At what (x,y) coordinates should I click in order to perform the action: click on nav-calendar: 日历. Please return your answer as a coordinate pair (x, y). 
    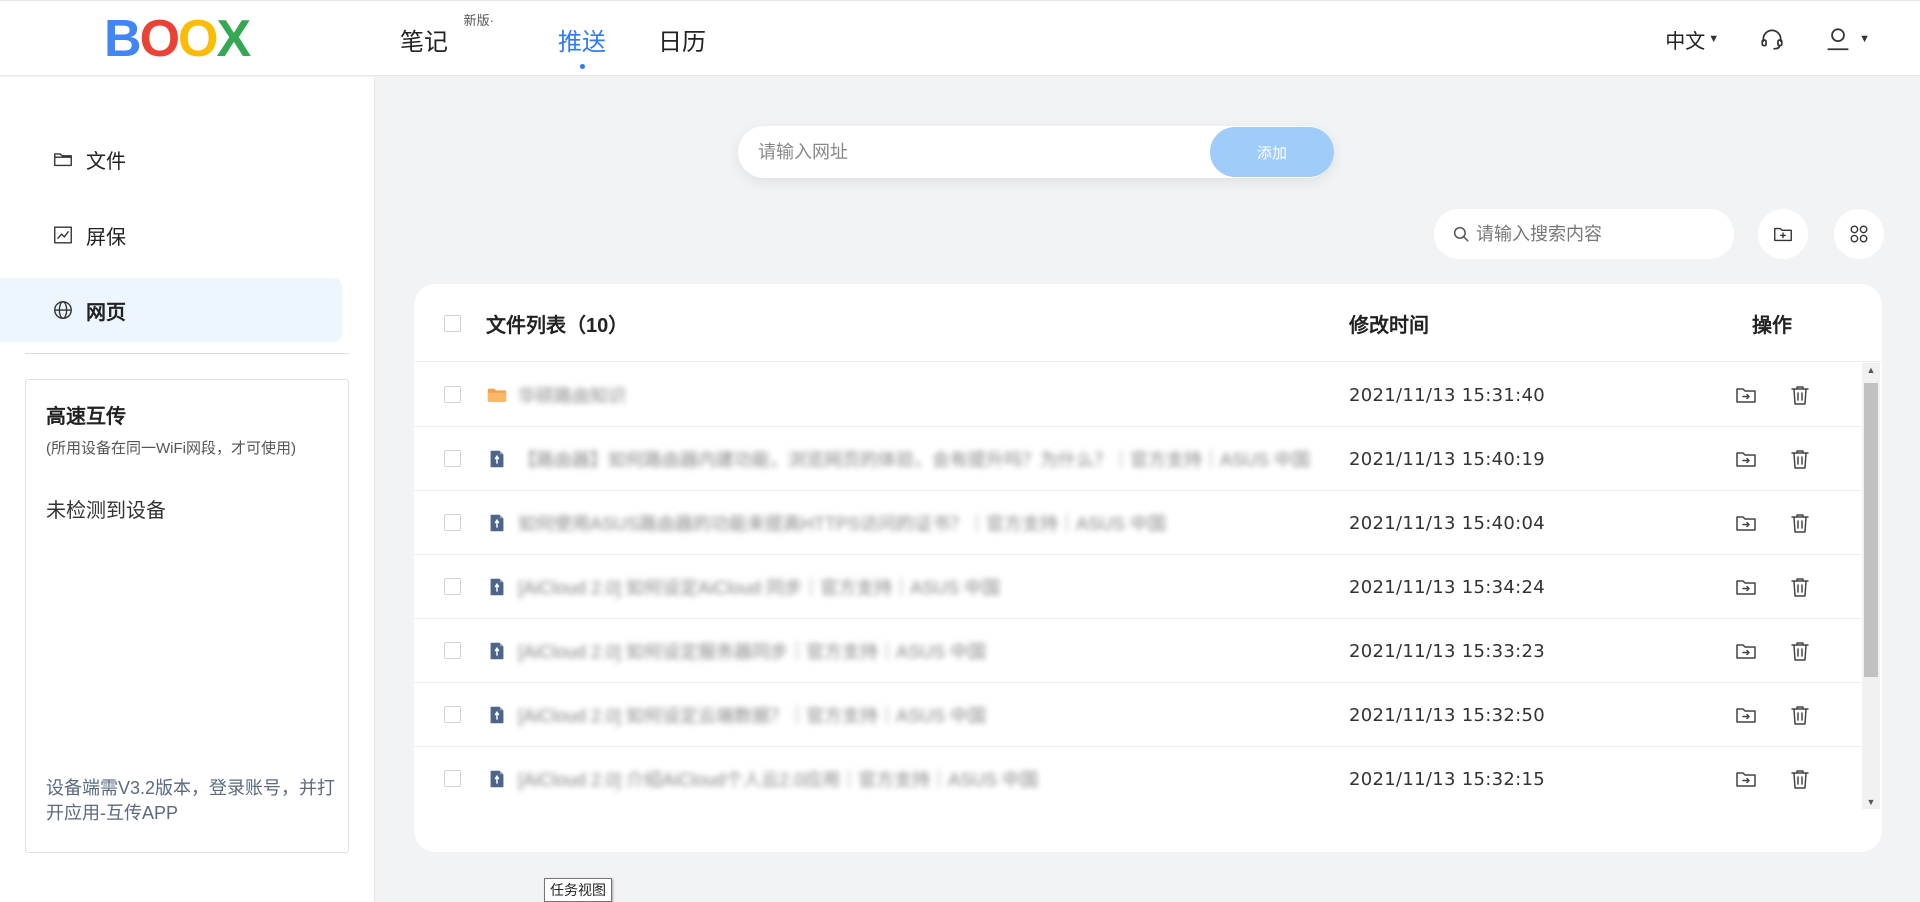
    Looking at the image, I should click on (682, 39).